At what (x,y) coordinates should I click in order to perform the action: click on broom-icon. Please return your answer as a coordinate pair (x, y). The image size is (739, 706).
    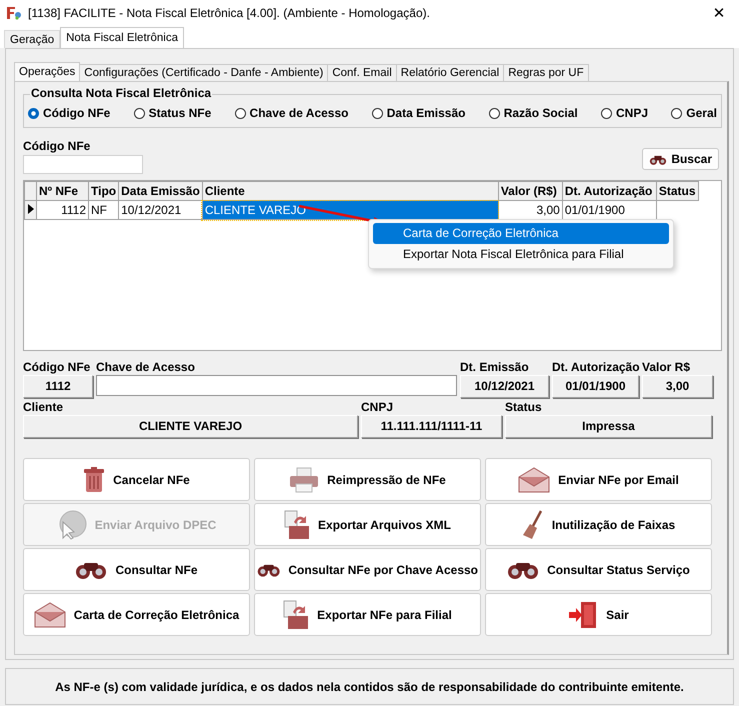
    Looking at the image, I should click on (533, 525).